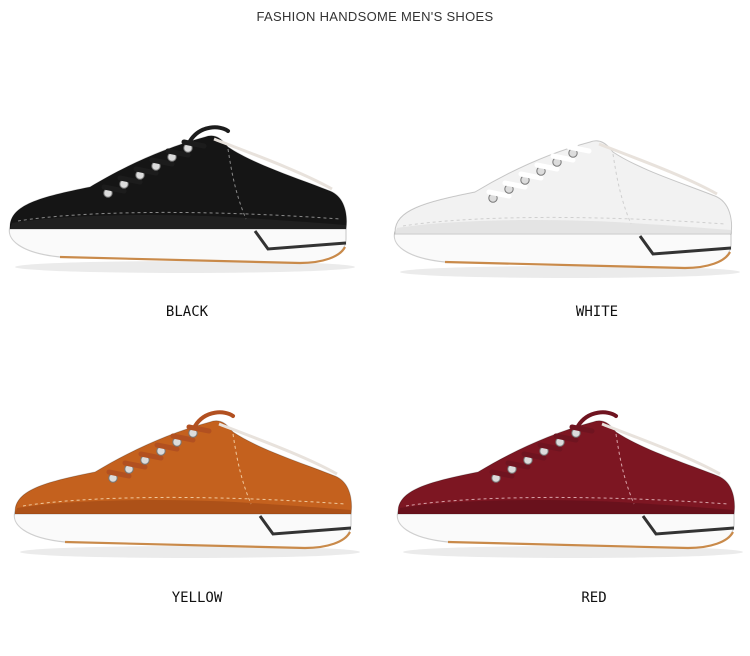 This screenshot has width=750, height=656. What do you see at coordinates (566, 204) in the screenshot?
I see `shoe-image-white` at bounding box center [566, 204].